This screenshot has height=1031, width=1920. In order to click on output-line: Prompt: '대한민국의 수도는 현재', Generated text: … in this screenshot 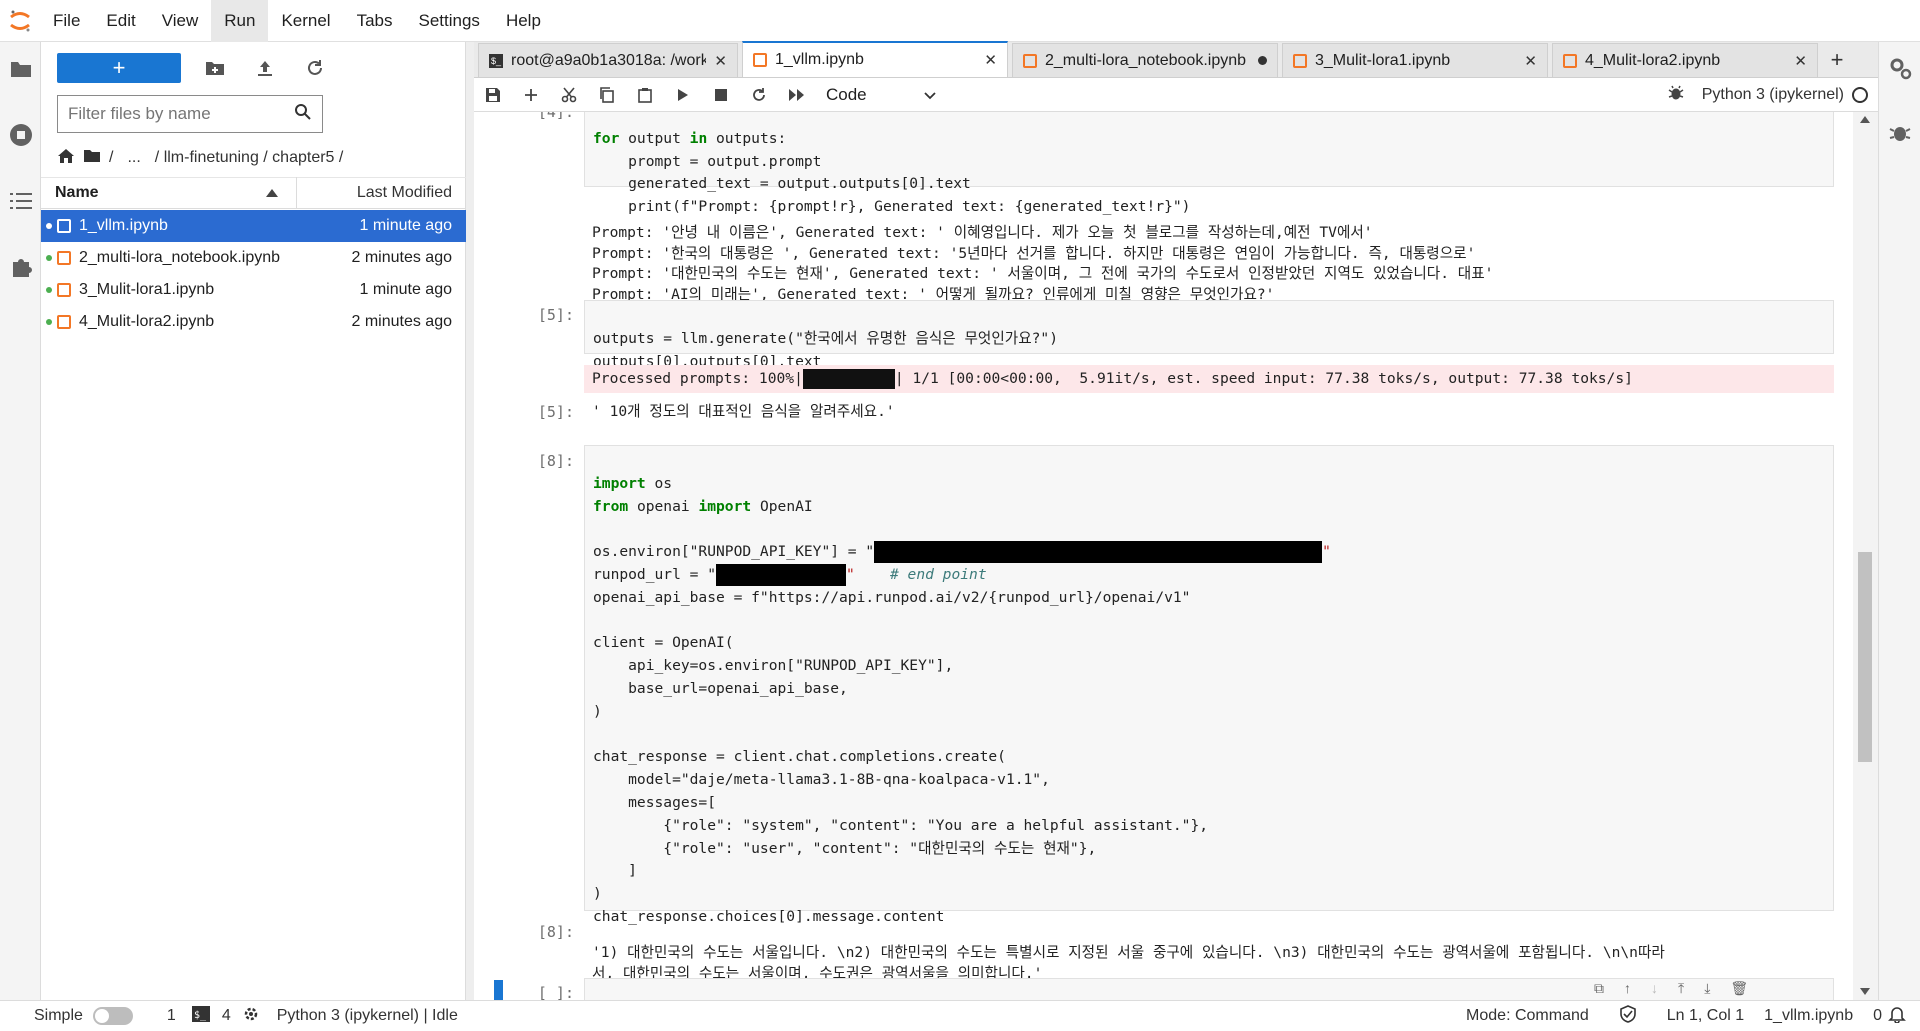, I will do `click(1043, 274)`.